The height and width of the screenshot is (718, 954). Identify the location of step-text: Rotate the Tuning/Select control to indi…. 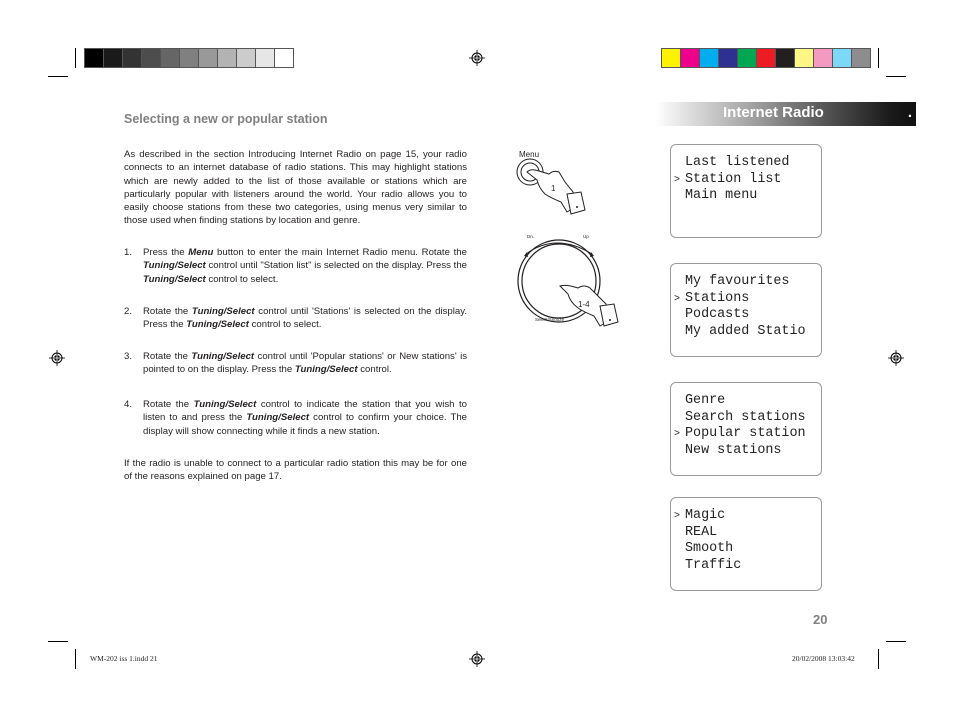
(305, 418).